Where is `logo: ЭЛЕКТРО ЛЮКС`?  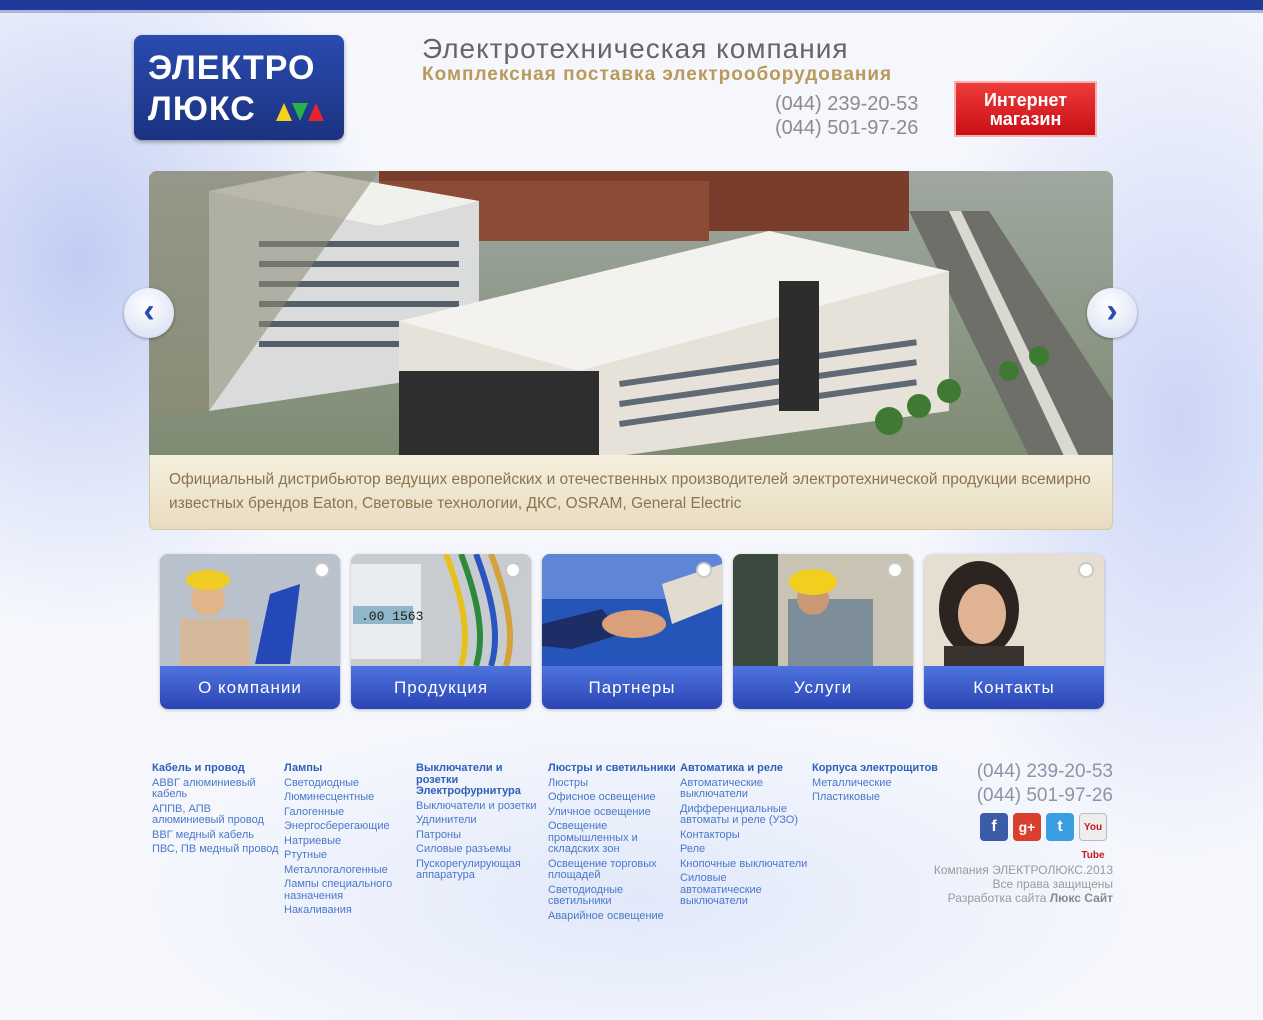
logo: ЭЛЕКТРО ЛЮКС is located at coordinates (239, 87).